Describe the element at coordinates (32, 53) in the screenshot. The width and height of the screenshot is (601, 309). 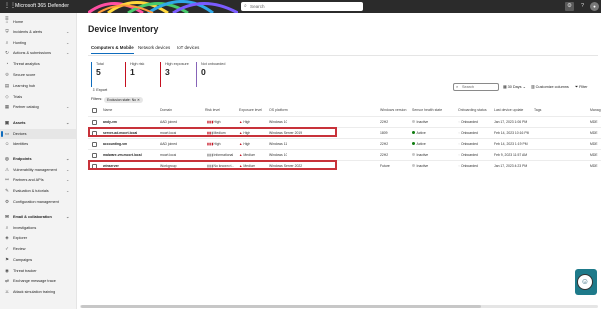
I see `sidebar-item-label: Actions & submissions` at that location.